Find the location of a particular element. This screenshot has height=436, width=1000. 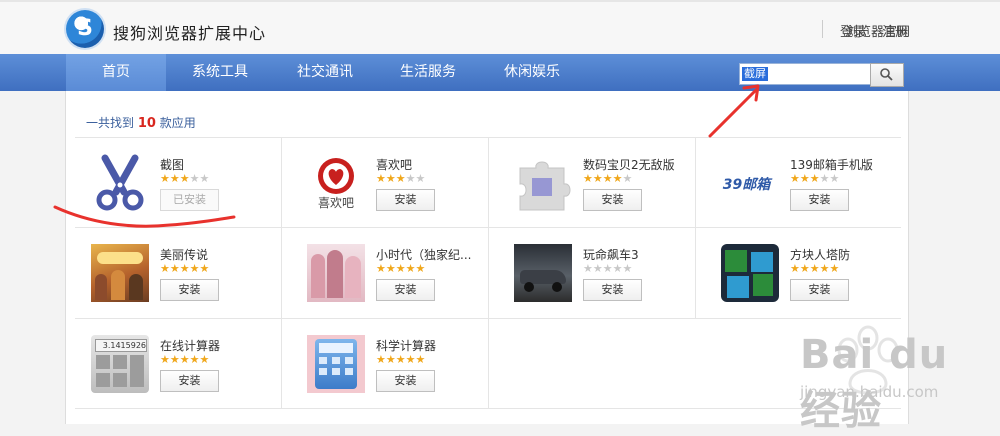

app-card: 小时代（独家纪... ★★★★★ 安装 is located at coordinates (385, 273).